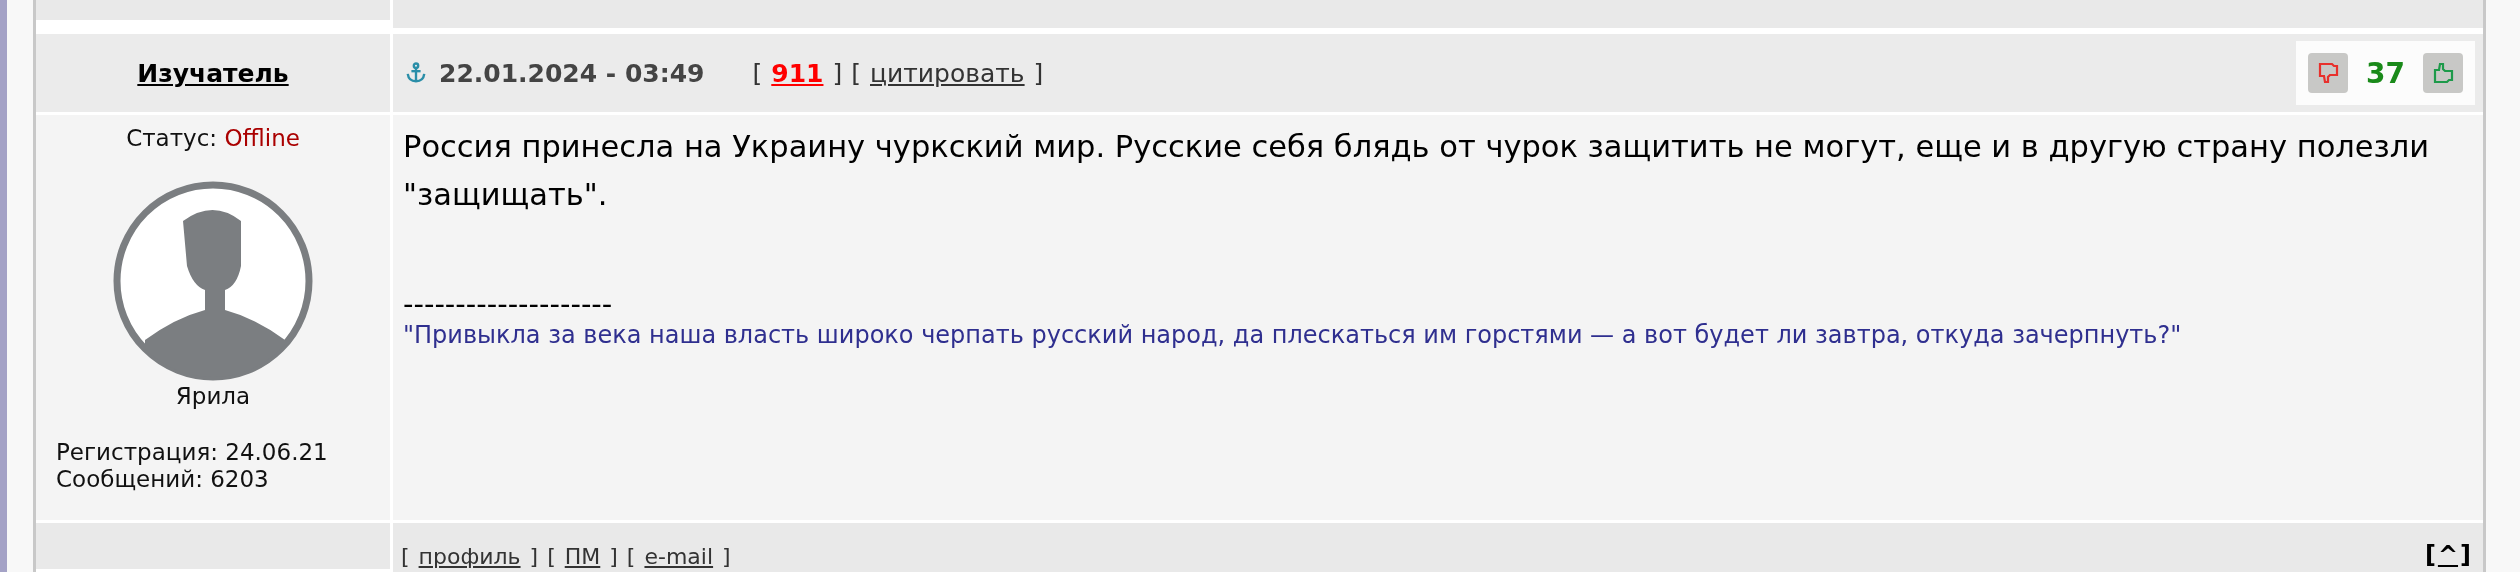 The width and height of the screenshot is (2520, 572). I want to click on footer-link: e-mail, so click(679, 556).